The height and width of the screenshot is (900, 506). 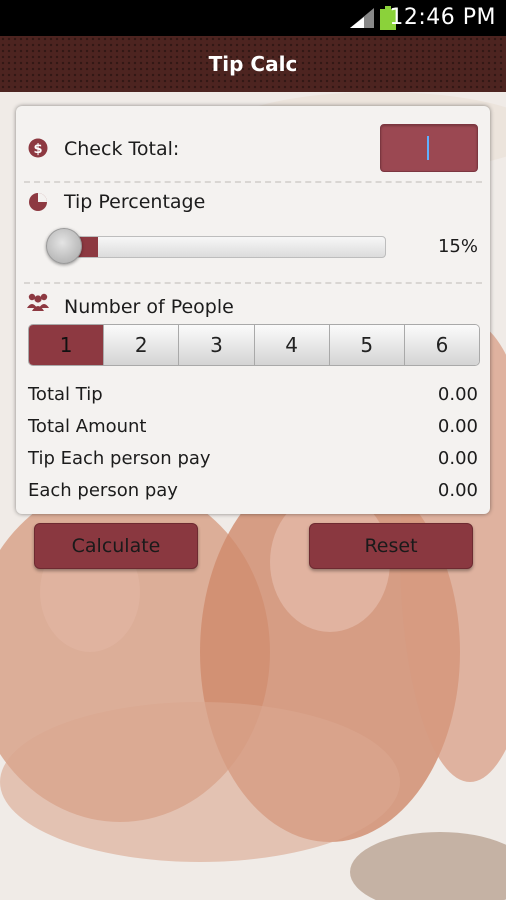 I want to click on status-time: 12:46 PM, so click(x=442, y=17).